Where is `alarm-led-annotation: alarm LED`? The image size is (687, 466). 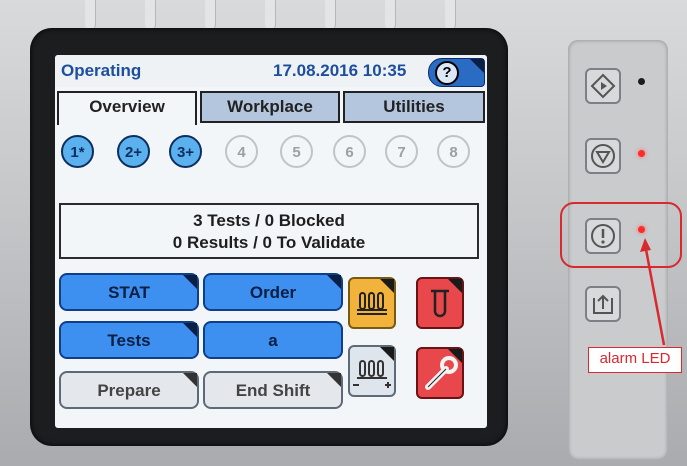 alarm-led-annotation: alarm LED is located at coordinates (635, 360).